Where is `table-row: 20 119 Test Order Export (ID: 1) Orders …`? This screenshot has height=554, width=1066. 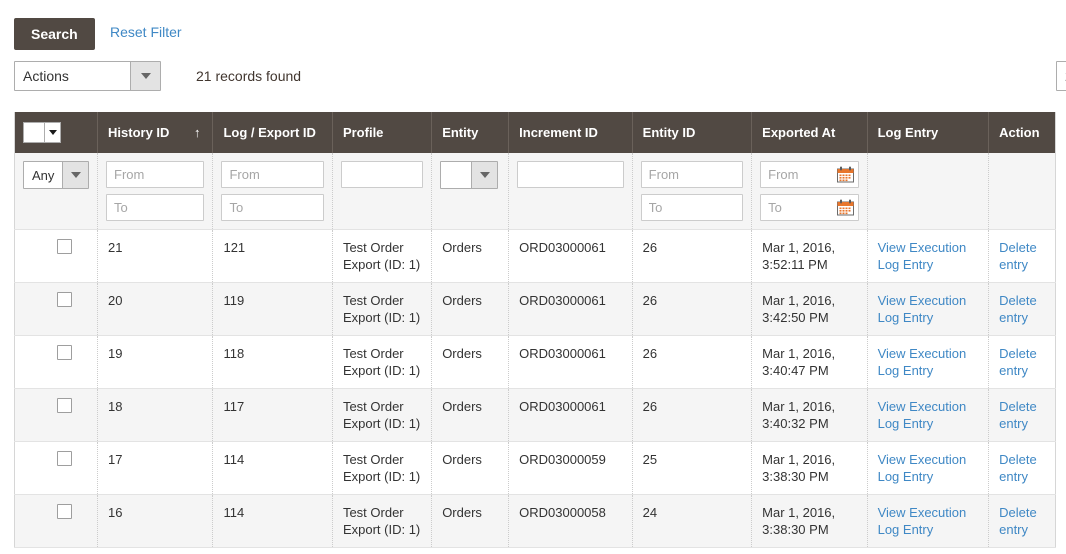 table-row: 20 119 Test Order Export (ID: 1) Orders … is located at coordinates (535, 309).